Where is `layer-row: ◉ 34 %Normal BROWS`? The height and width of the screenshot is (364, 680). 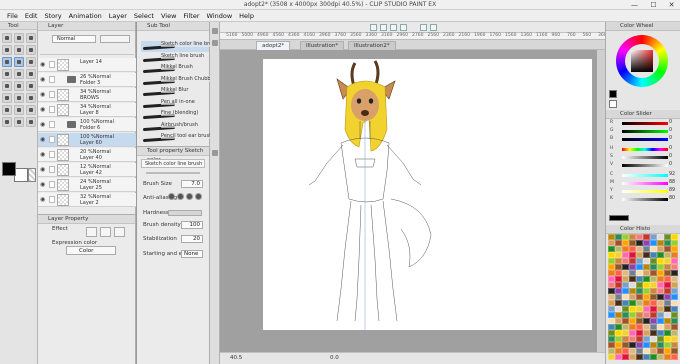
layer-row: ◉ 34 %Normal BROWS is located at coordinates (87, 95).